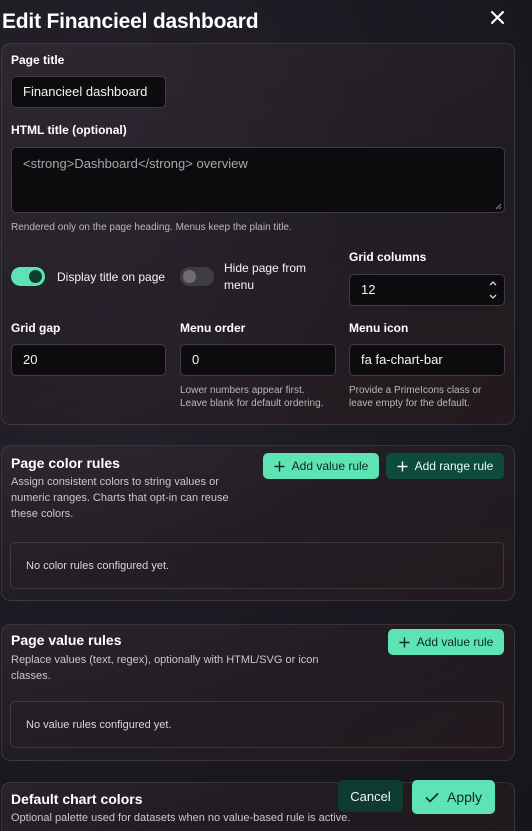 The width and height of the screenshot is (532, 831). Describe the element at coordinates (493, 296) in the screenshot. I see `chevron-down-icon` at that location.